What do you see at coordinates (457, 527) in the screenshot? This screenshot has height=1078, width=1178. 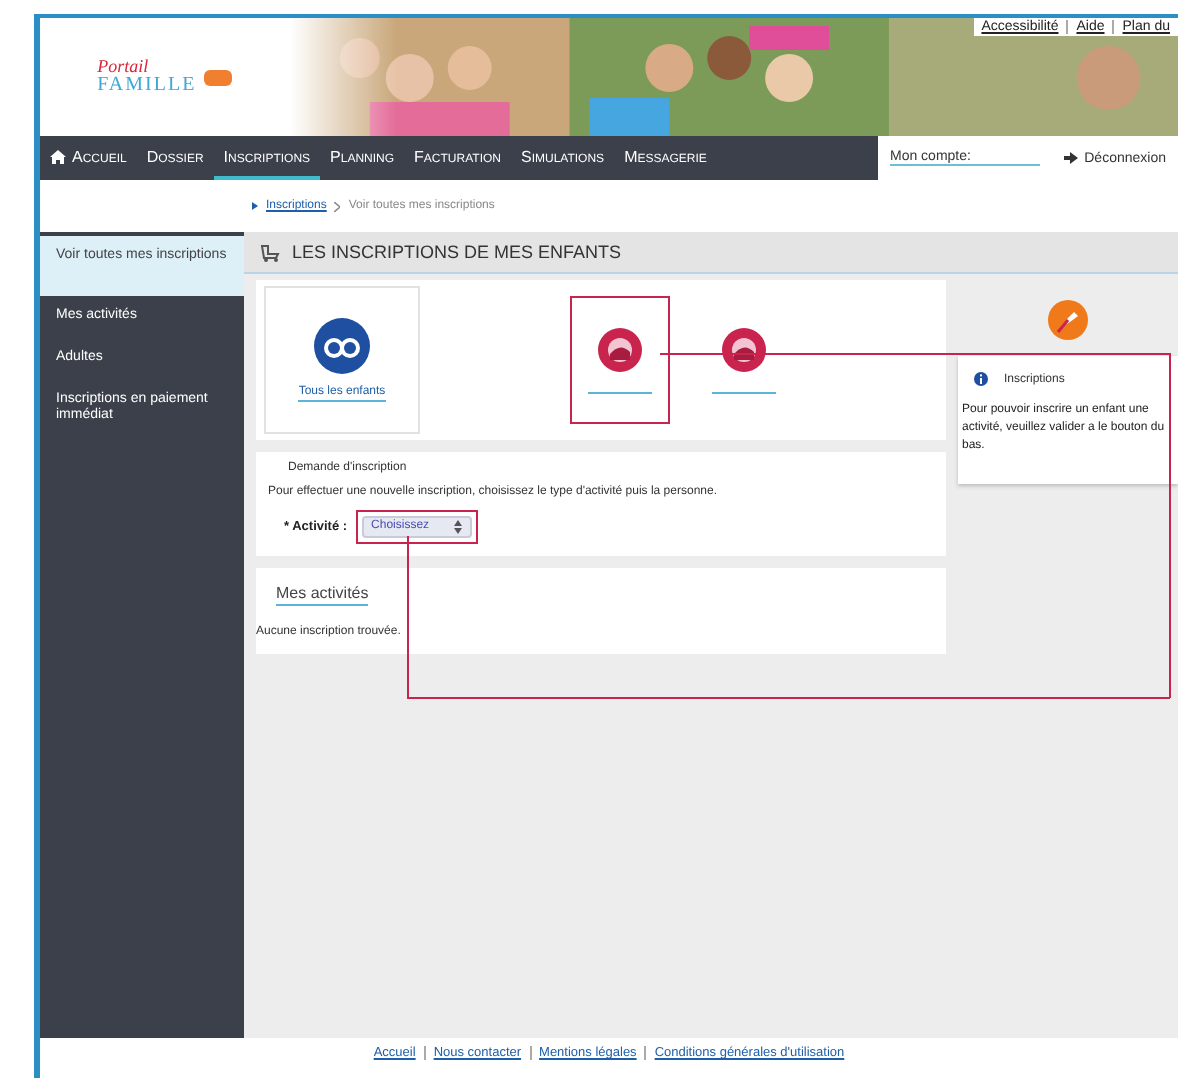 I see `spinner-icon` at bounding box center [457, 527].